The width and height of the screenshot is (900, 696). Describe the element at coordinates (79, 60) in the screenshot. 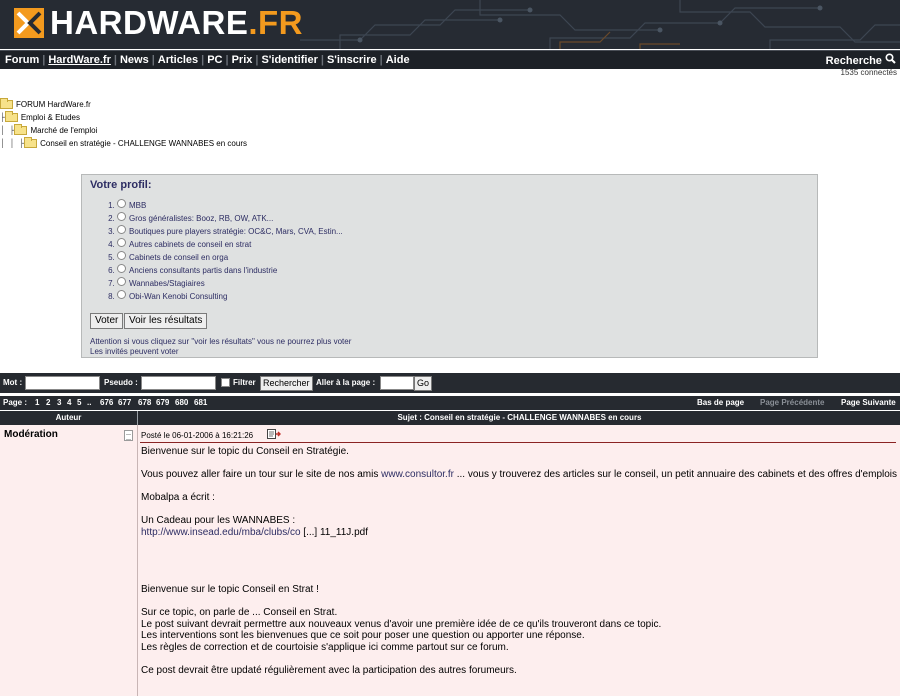

I see `nav-hardware: HardWare.fr` at that location.